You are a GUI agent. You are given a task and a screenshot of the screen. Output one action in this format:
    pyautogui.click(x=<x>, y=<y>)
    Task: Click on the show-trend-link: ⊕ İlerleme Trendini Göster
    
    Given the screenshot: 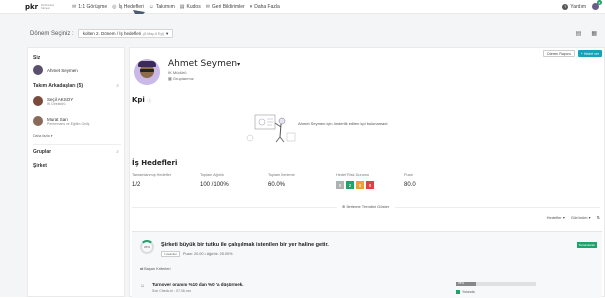 What is the action you would take?
    pyautogui.click(x=365, y=206)
    